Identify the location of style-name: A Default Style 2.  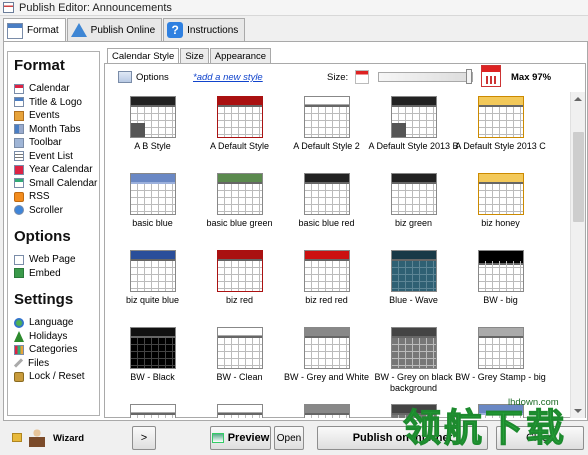
(326, 146).